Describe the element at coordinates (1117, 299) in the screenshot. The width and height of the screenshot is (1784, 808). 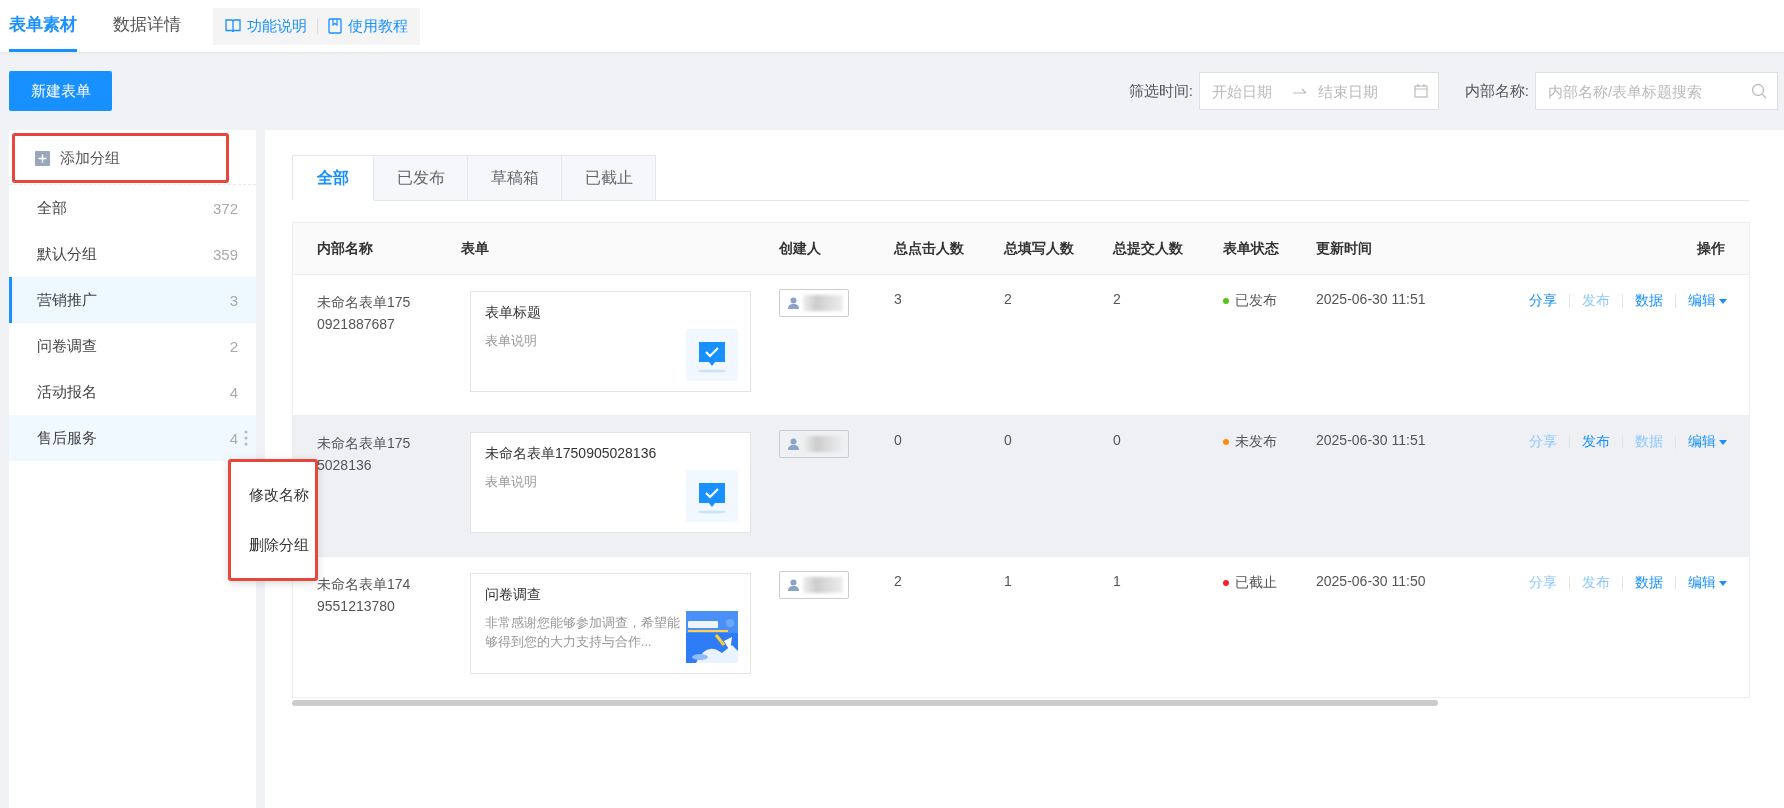
I see `submit-count: 2` at that location.